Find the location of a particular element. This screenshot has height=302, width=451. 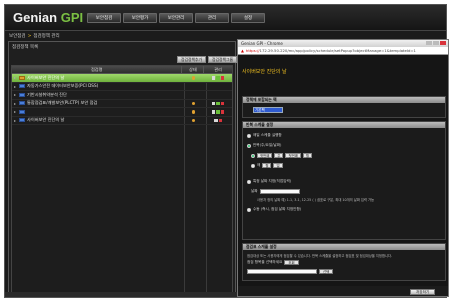

checklist-hint-row: 점검 항목을 선택하세요 조회 is located at coordinates (273, 262).